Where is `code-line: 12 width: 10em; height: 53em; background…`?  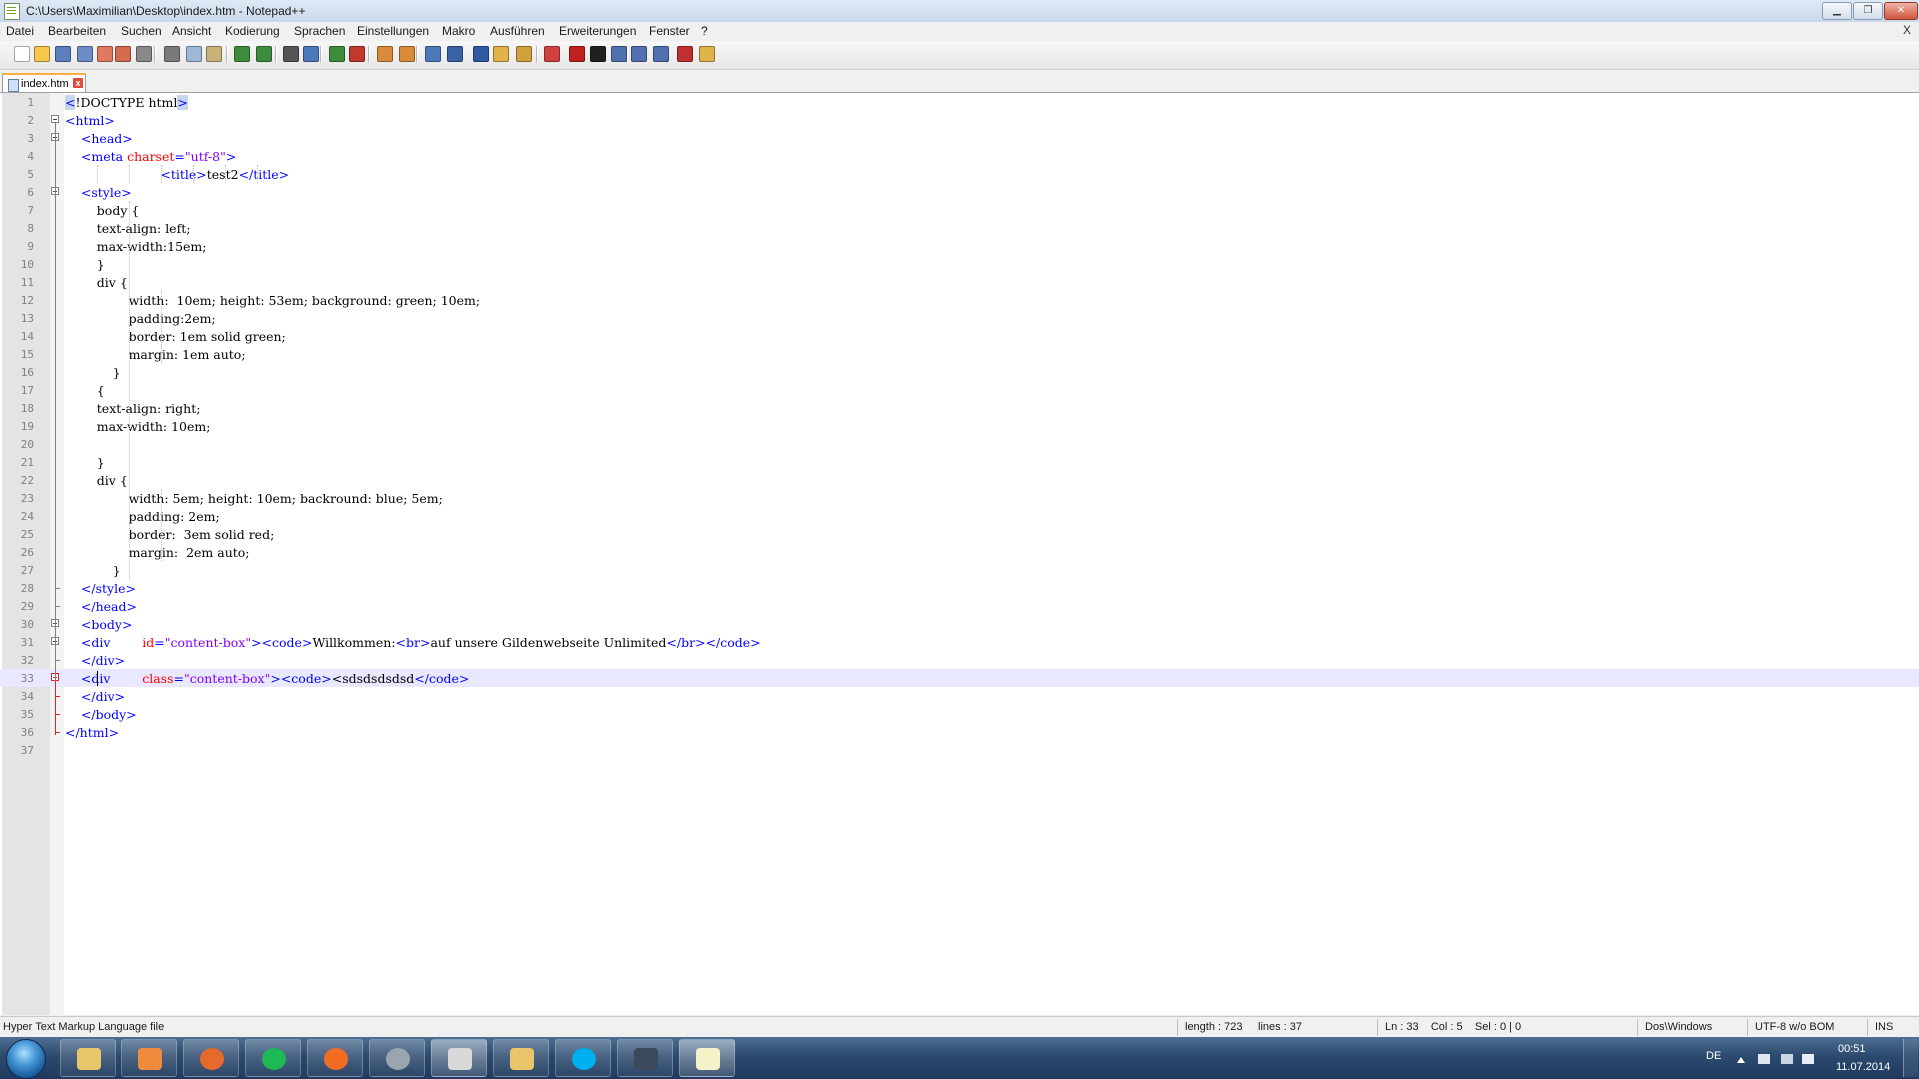
code-line: 12 width: 10em; height: 53em; background… is located at coordinates (959, 300).